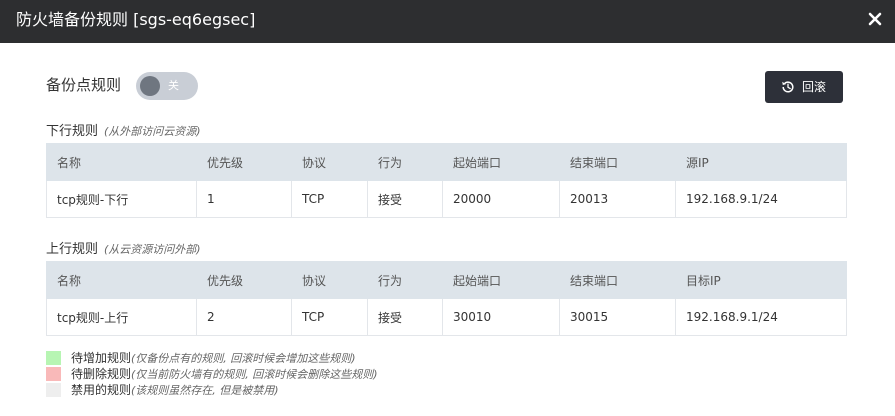 This screenshot has height=416, width=895. I want to click on legend-text: 禁用的规则(该规则虽然存在, 但是被禁用), so click(175, 390).